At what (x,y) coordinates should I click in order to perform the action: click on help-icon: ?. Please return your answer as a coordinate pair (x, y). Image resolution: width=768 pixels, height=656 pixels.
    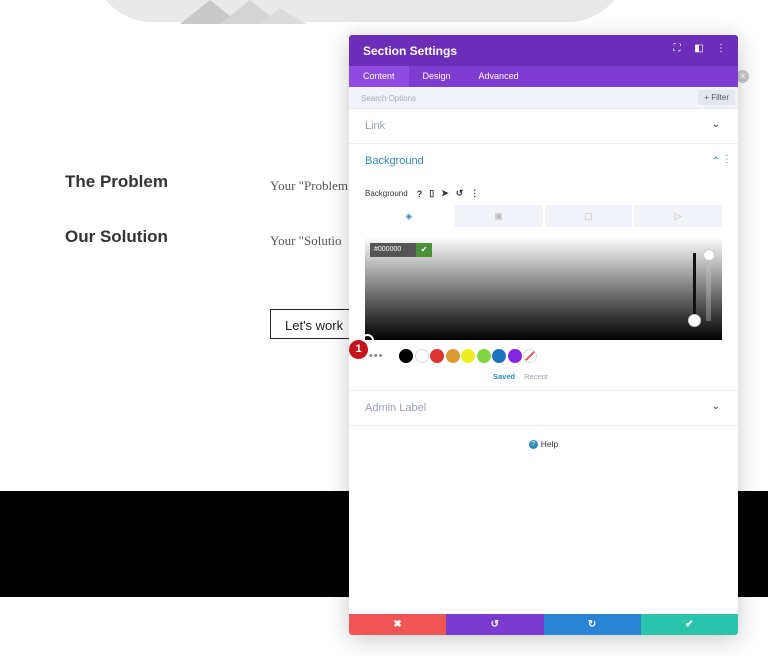
    Looking at the image, I should click on (420, 194).